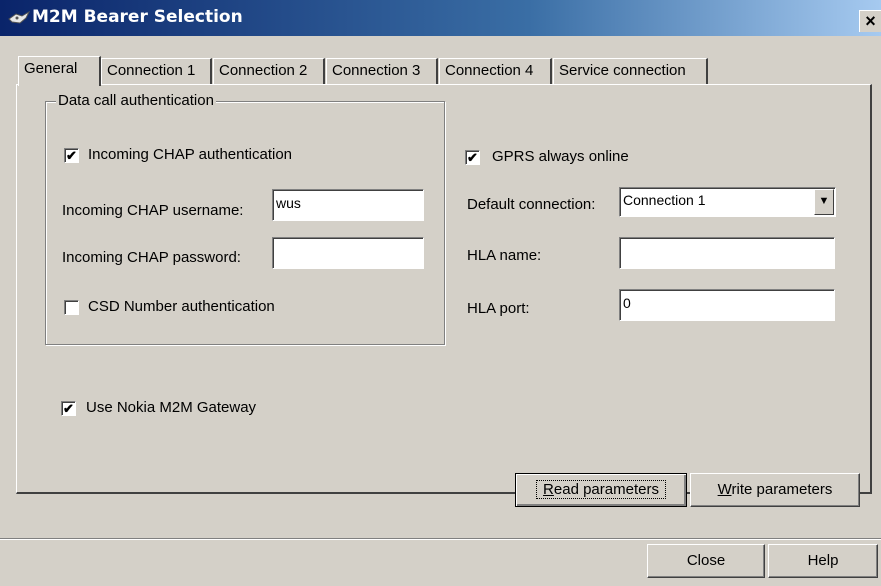  What do you see at coordinates (153, 210) in the screenshot?
I see `chap-username-label: Incoming CHAP username:` at bounding box center [153, 210].